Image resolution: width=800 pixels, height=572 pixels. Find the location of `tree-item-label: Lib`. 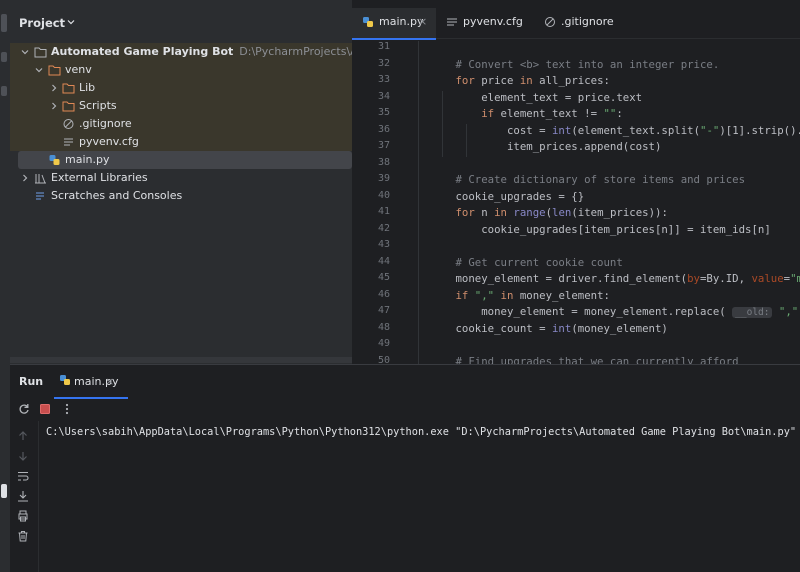

tree-item-label: Lib is located at coordinates (87, 87).